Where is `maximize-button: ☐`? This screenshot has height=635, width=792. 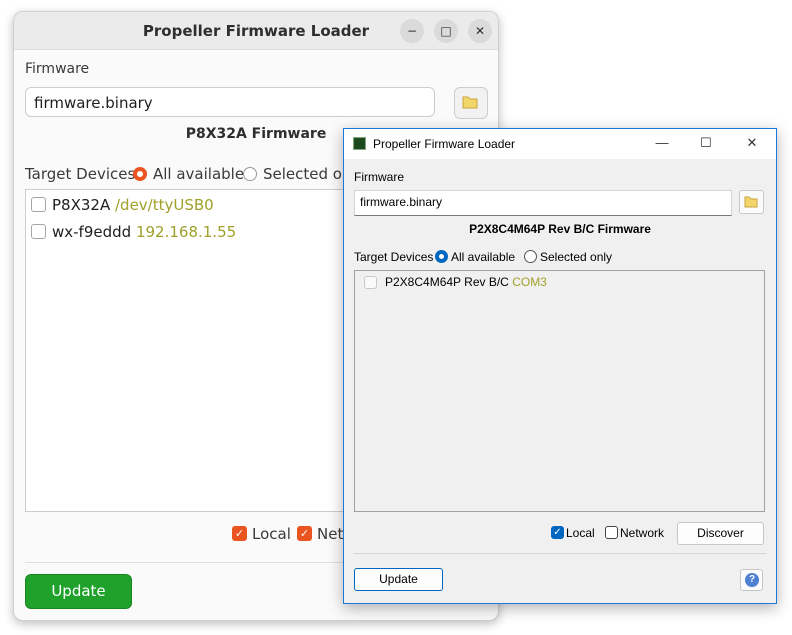
maximize-button: ☐ is located at coordinates (706, 143).